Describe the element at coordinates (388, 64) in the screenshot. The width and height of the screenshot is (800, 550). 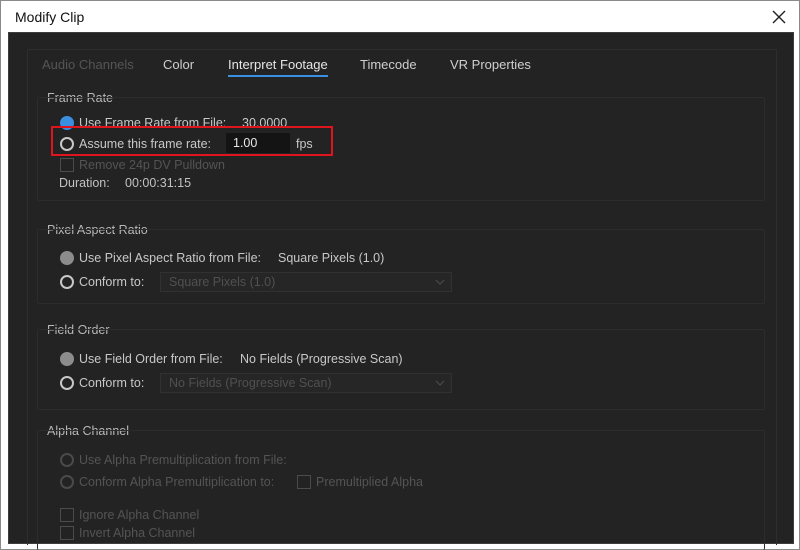
I see `tab-timecode: Timecode` at that location.